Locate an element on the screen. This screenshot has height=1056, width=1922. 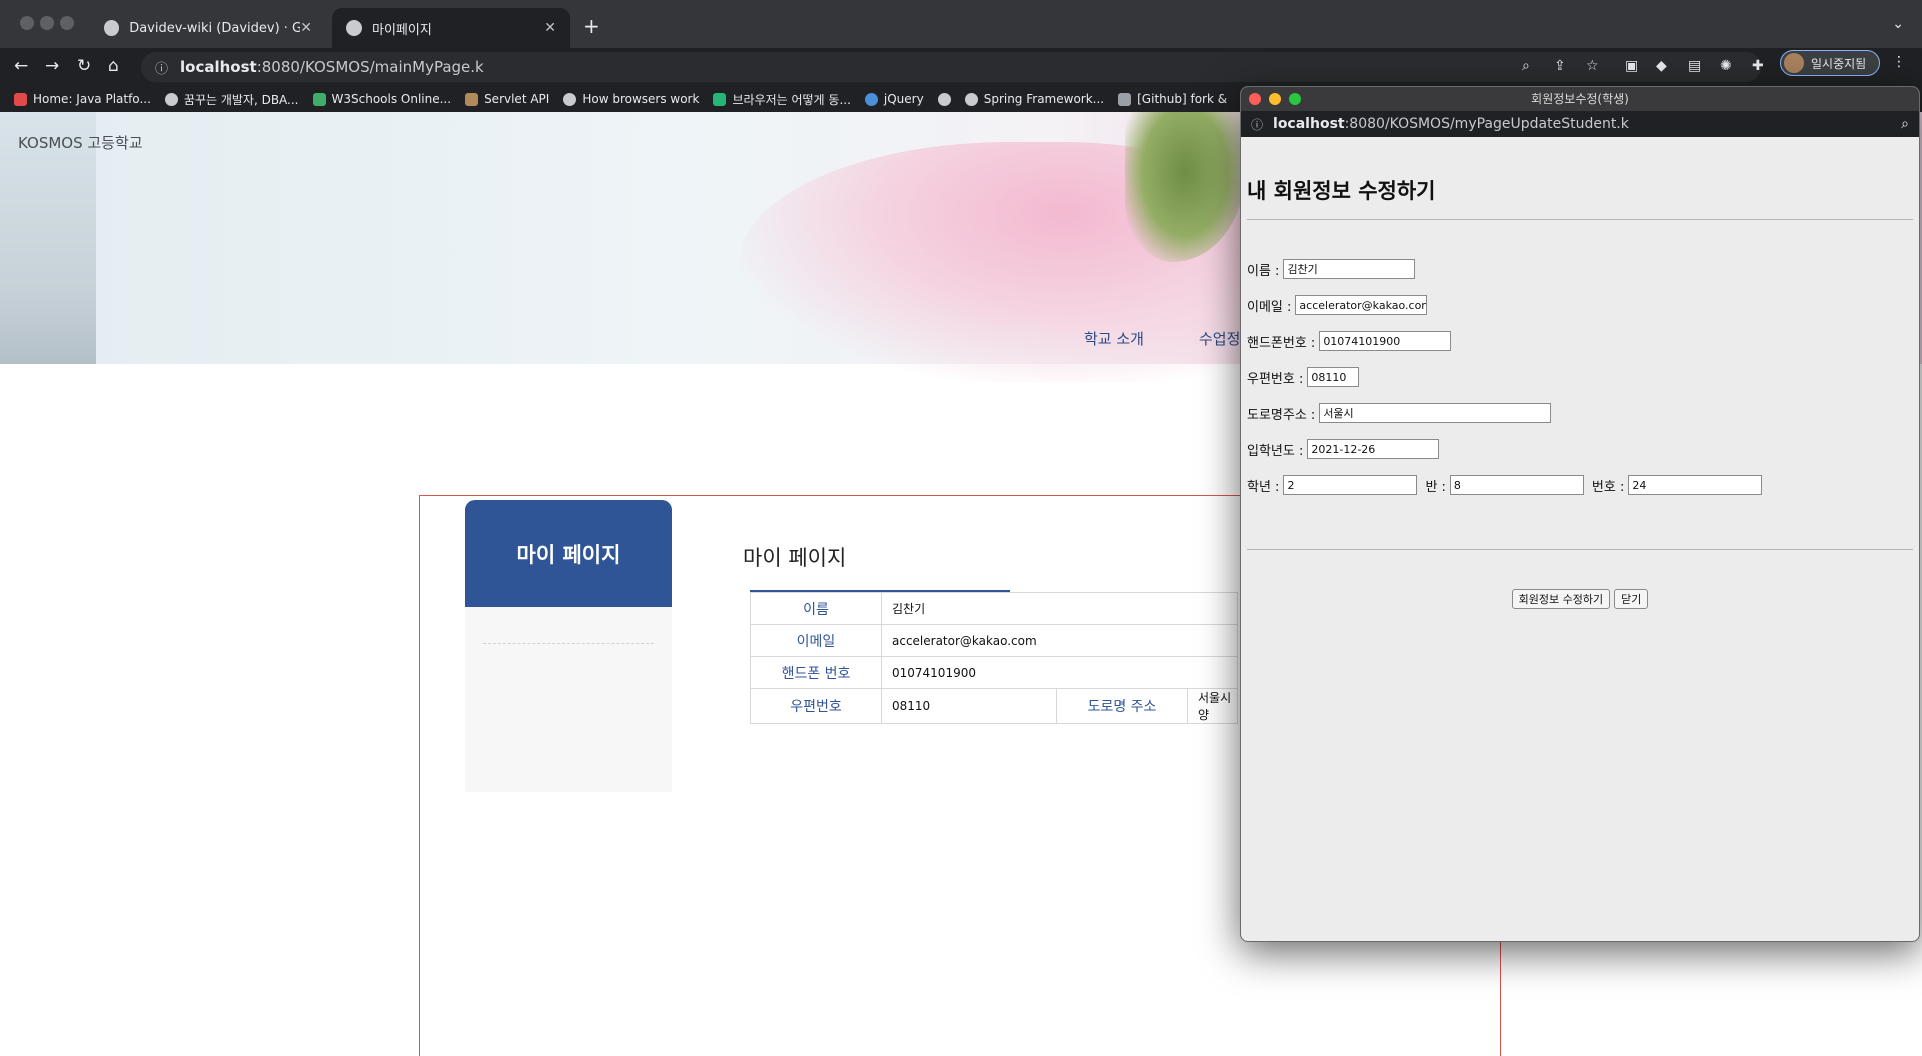
popup-heading: 내 회원정보 수정하기 is located at coordinates (1341, 191).